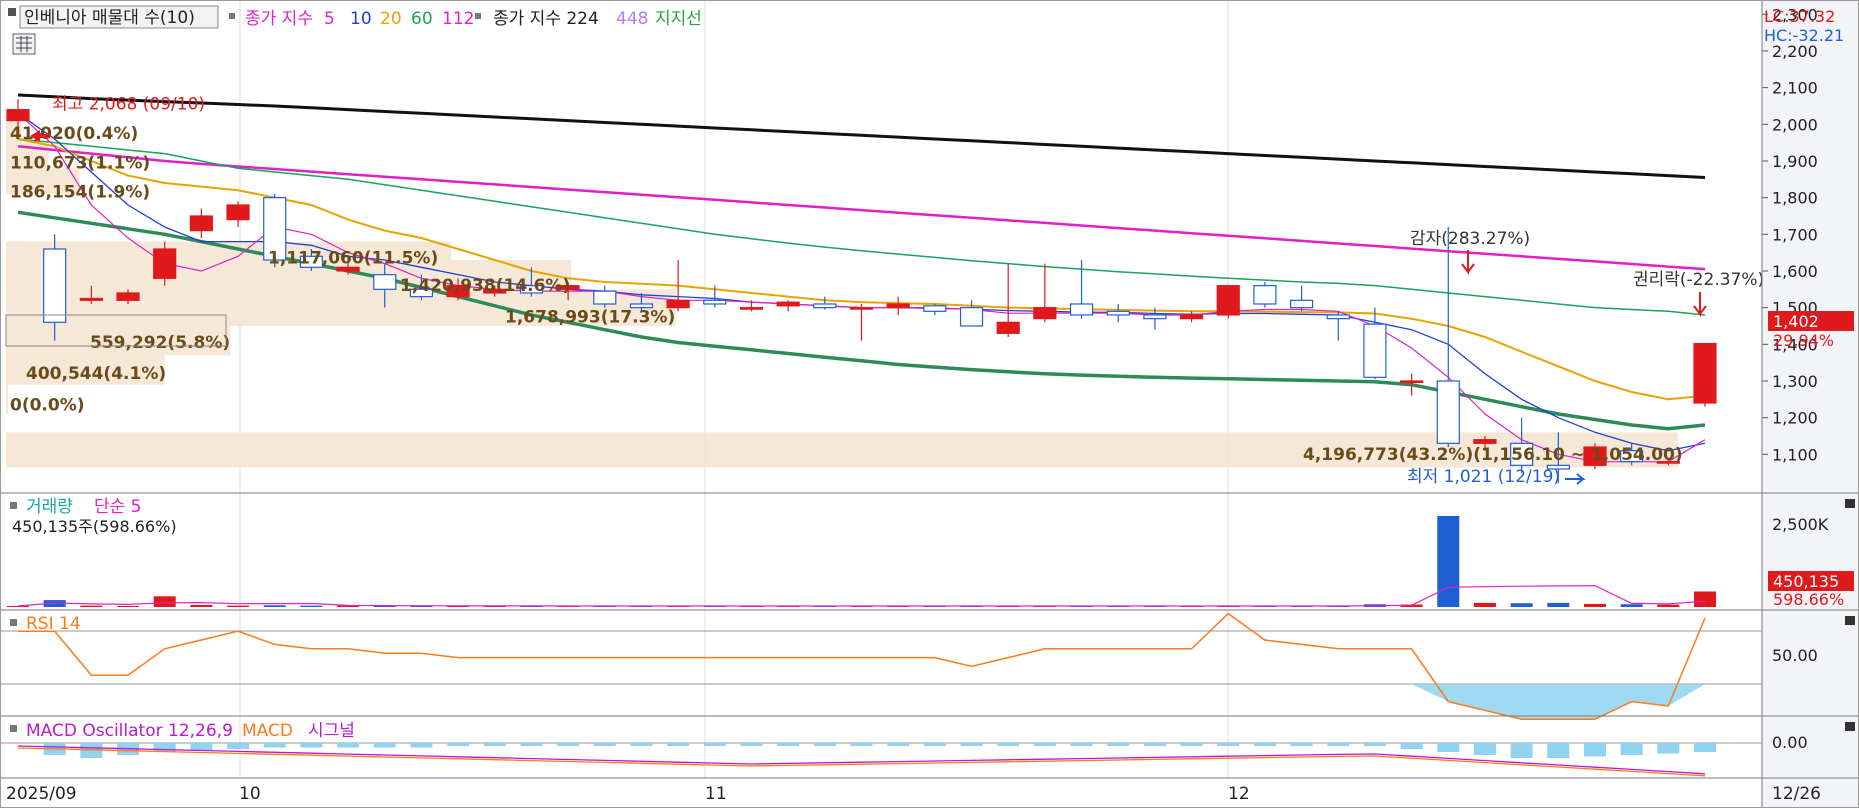  What do you see at coordinates (53, 624) in the screenshot?
I see `rsi-title: RSI 14` at bounding box center [53, 624].